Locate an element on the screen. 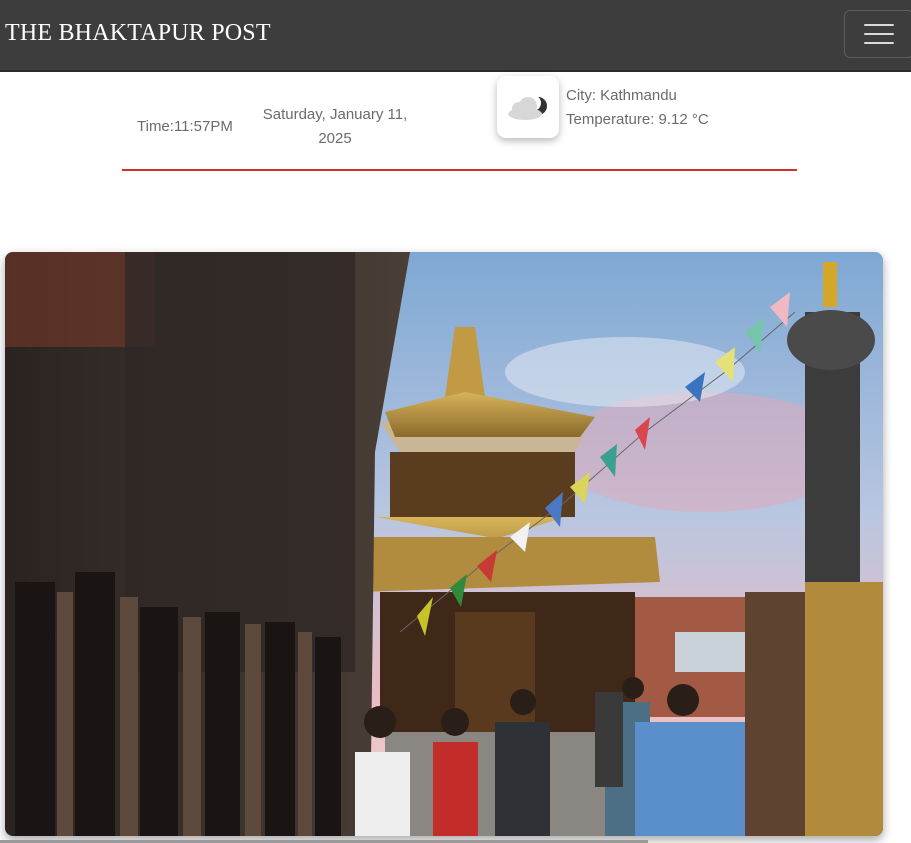 The image size is (911, 843). hamburger-menu-icon is located at coordinates (879, 25).